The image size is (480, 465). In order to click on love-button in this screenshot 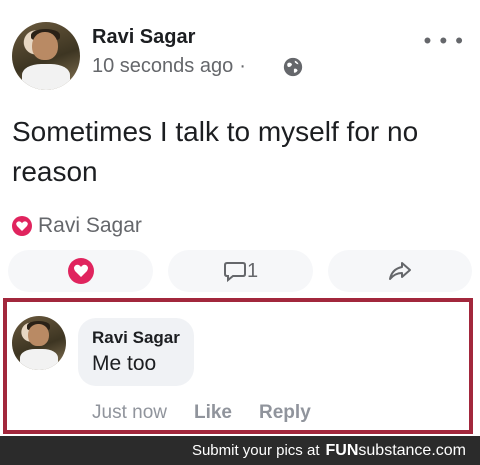, I will do `click(80, 271)`.